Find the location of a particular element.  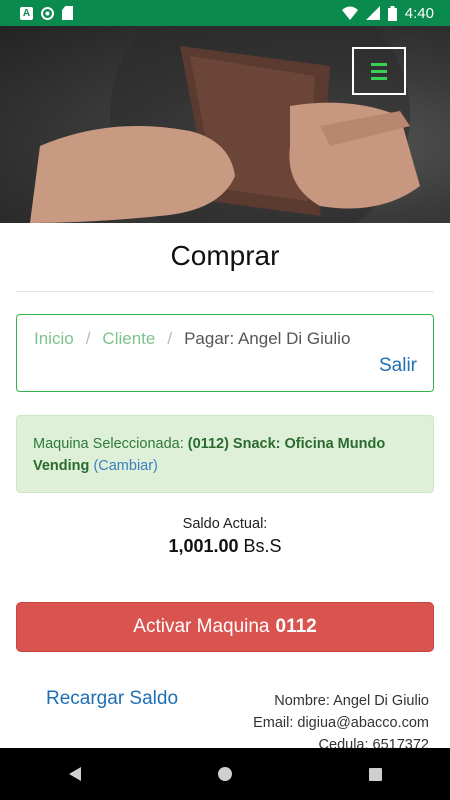

breadcrumb-cliente: Cliente is located at coordinates (128, 338).